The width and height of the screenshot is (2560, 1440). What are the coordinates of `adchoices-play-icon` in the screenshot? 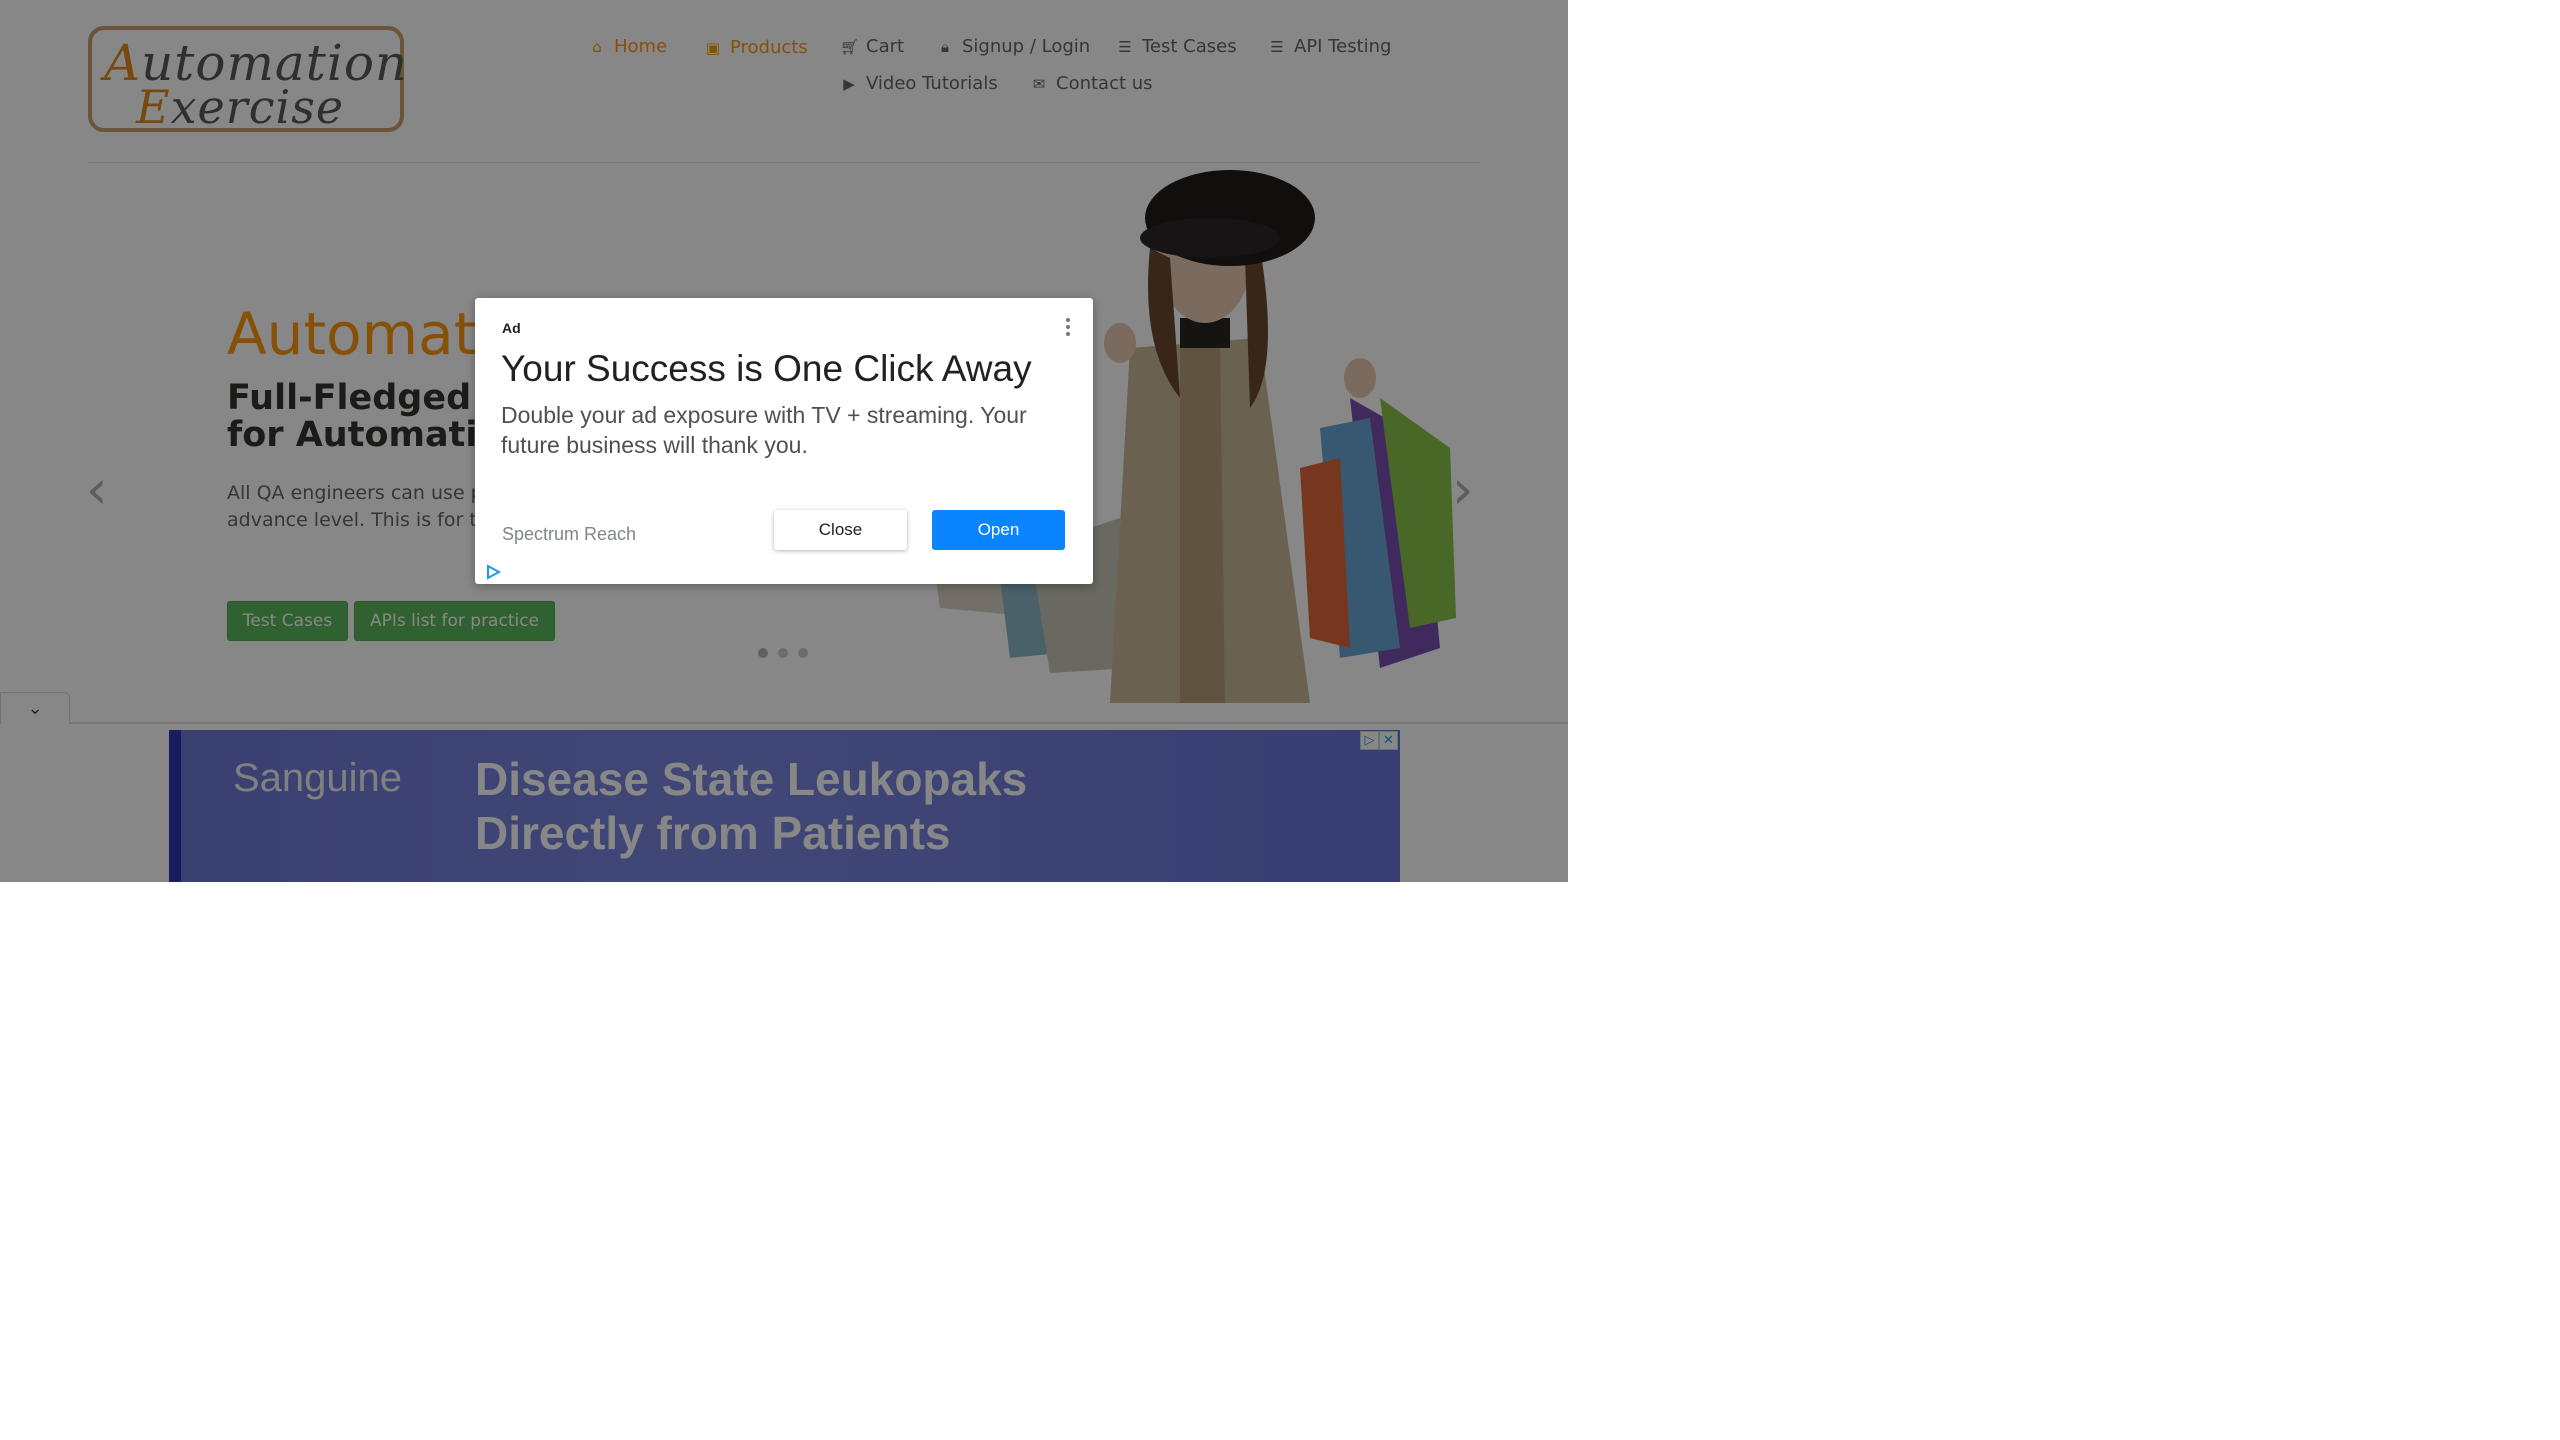 It's located at (493, 572).